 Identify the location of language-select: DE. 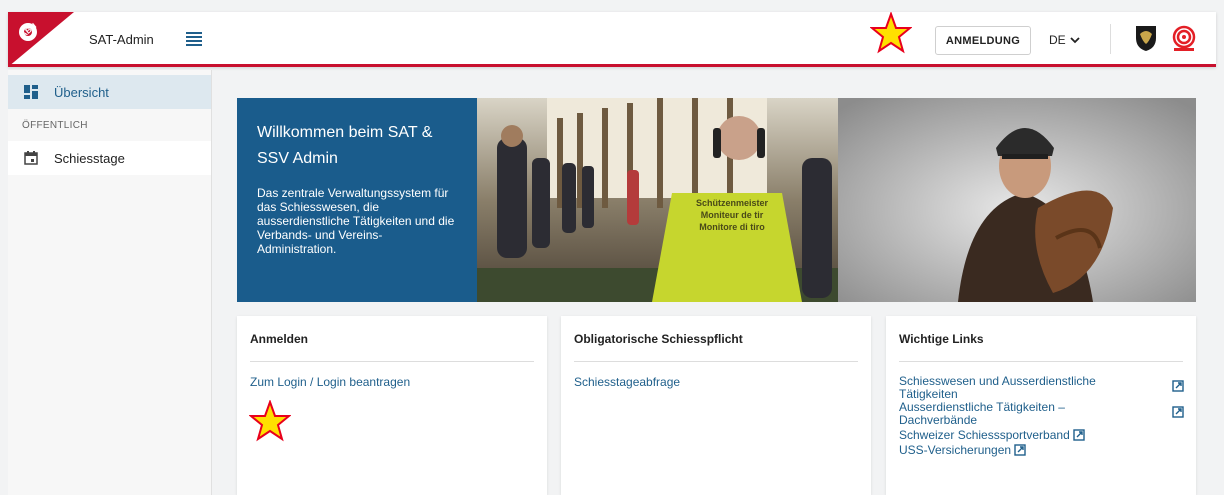
(1064, 40).